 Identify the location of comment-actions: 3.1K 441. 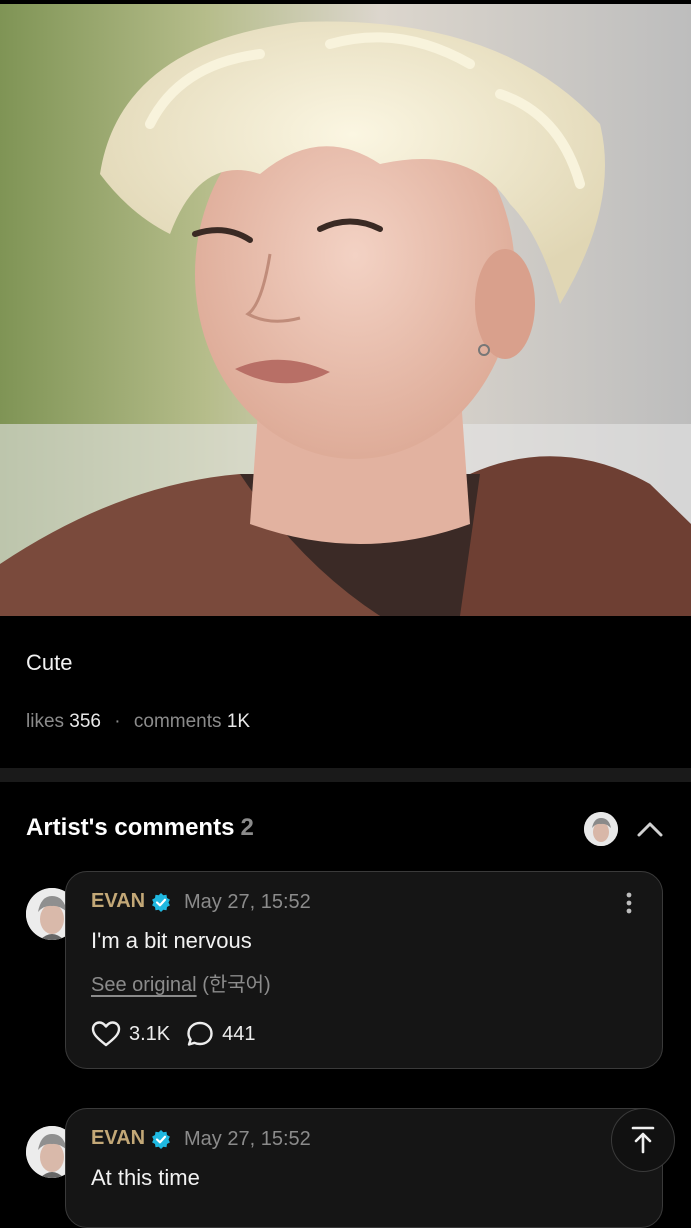
(181, 1034).